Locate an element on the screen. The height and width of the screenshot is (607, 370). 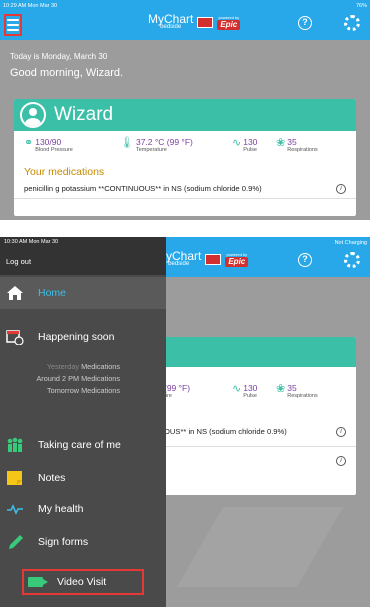
schedule-today: Around 2 PM Medications is located at coordinates (60, 378).